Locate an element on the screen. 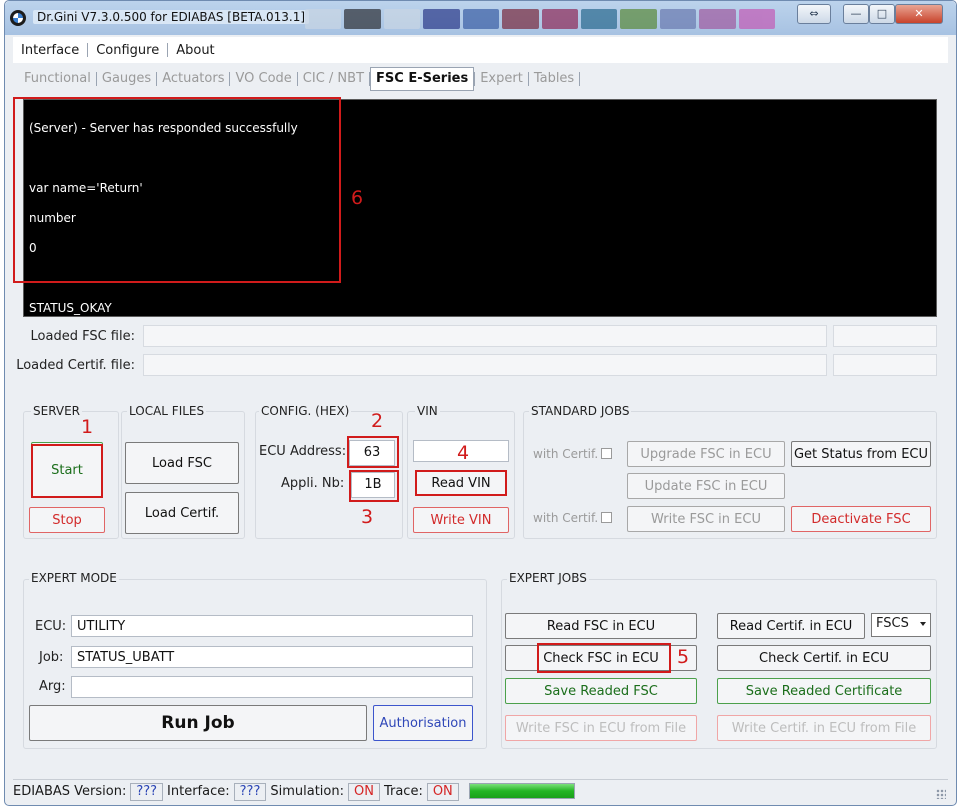 The image size is (960, 810). annotation-number-3: 3 is located at coordinates (367, 517).